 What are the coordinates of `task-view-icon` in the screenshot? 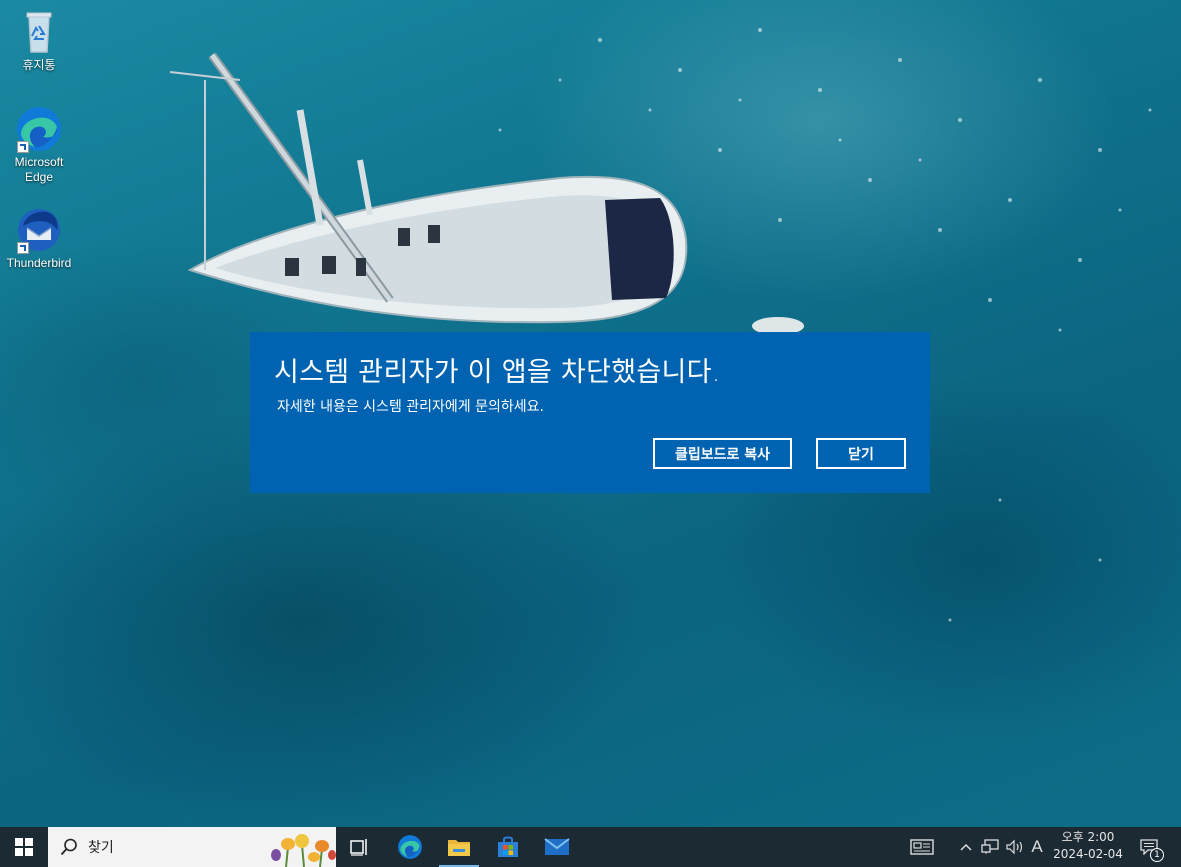 It's located at (358, 847).